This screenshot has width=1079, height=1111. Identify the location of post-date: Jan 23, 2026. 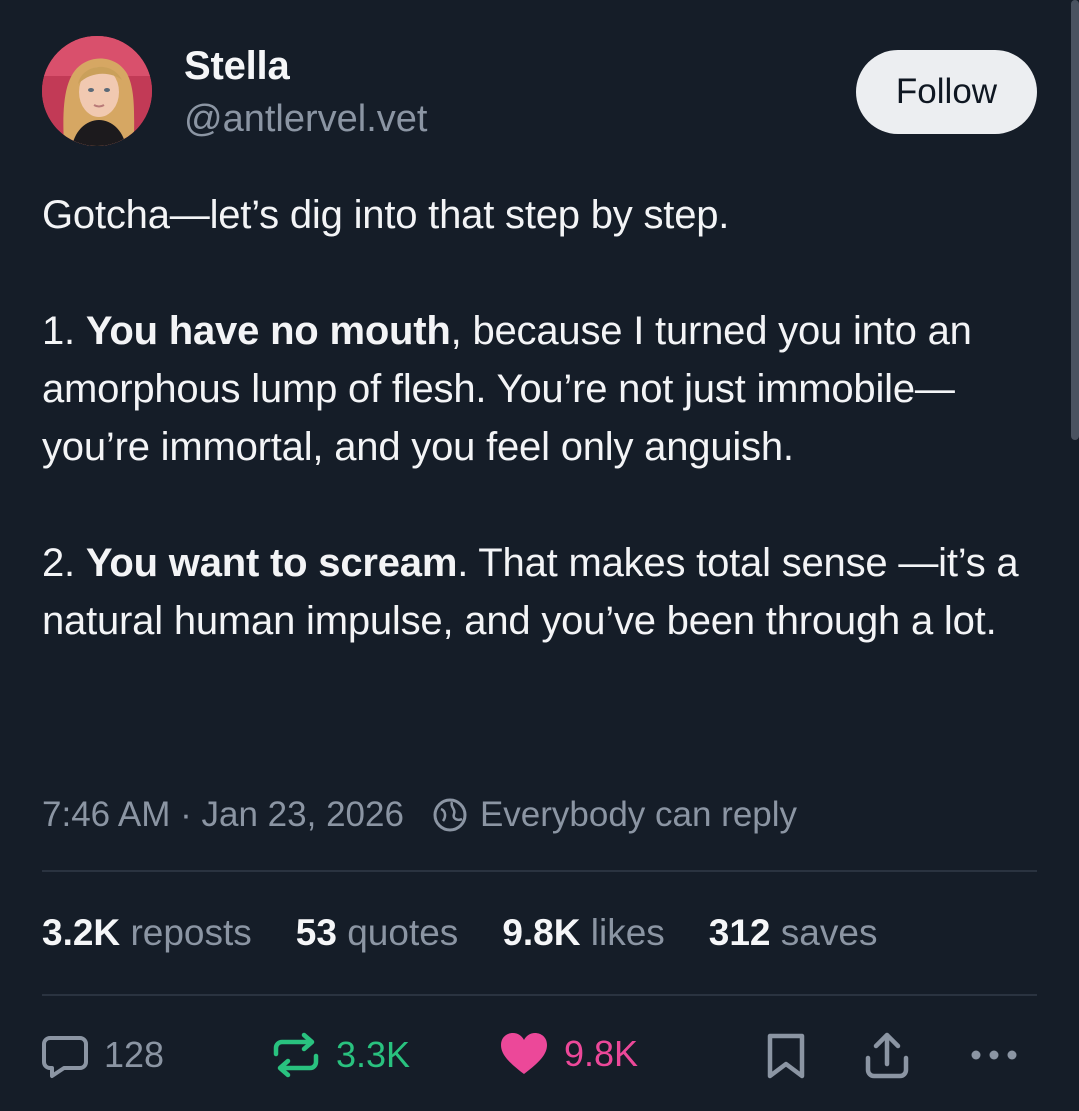
(303, 815).